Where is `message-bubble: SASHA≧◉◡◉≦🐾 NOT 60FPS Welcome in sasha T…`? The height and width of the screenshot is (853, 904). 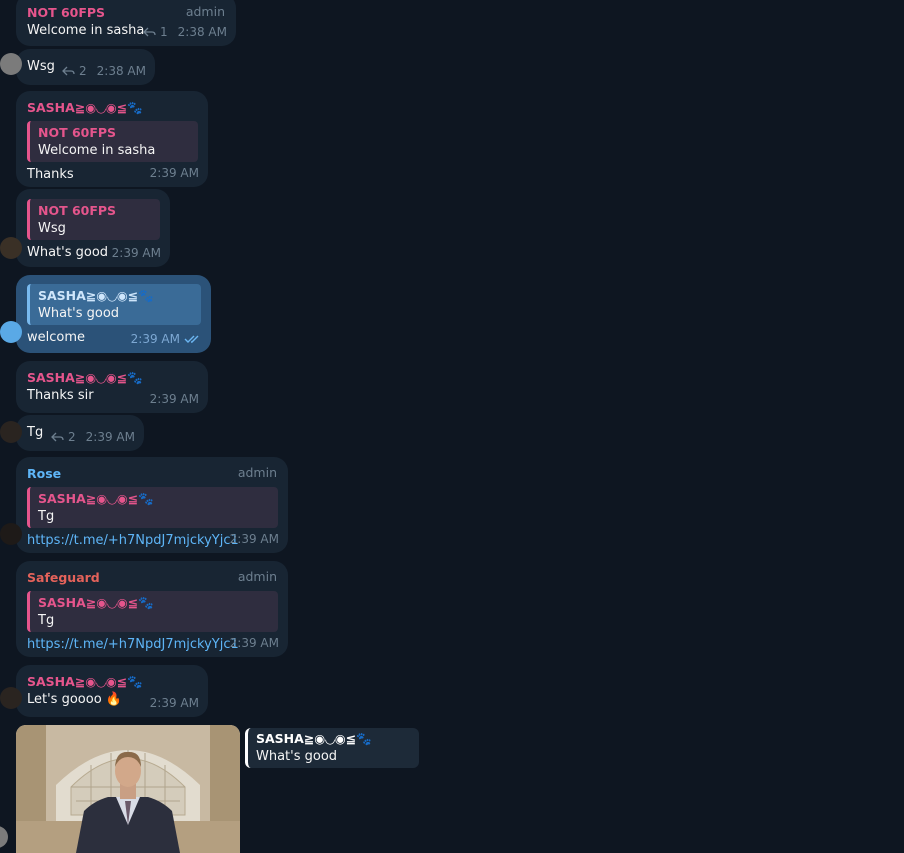
message-bubble: SASHA≧◉◡◉≦🐾 NOT 60FPS Welcome in sasha T… is located at coordinates (112, 139).